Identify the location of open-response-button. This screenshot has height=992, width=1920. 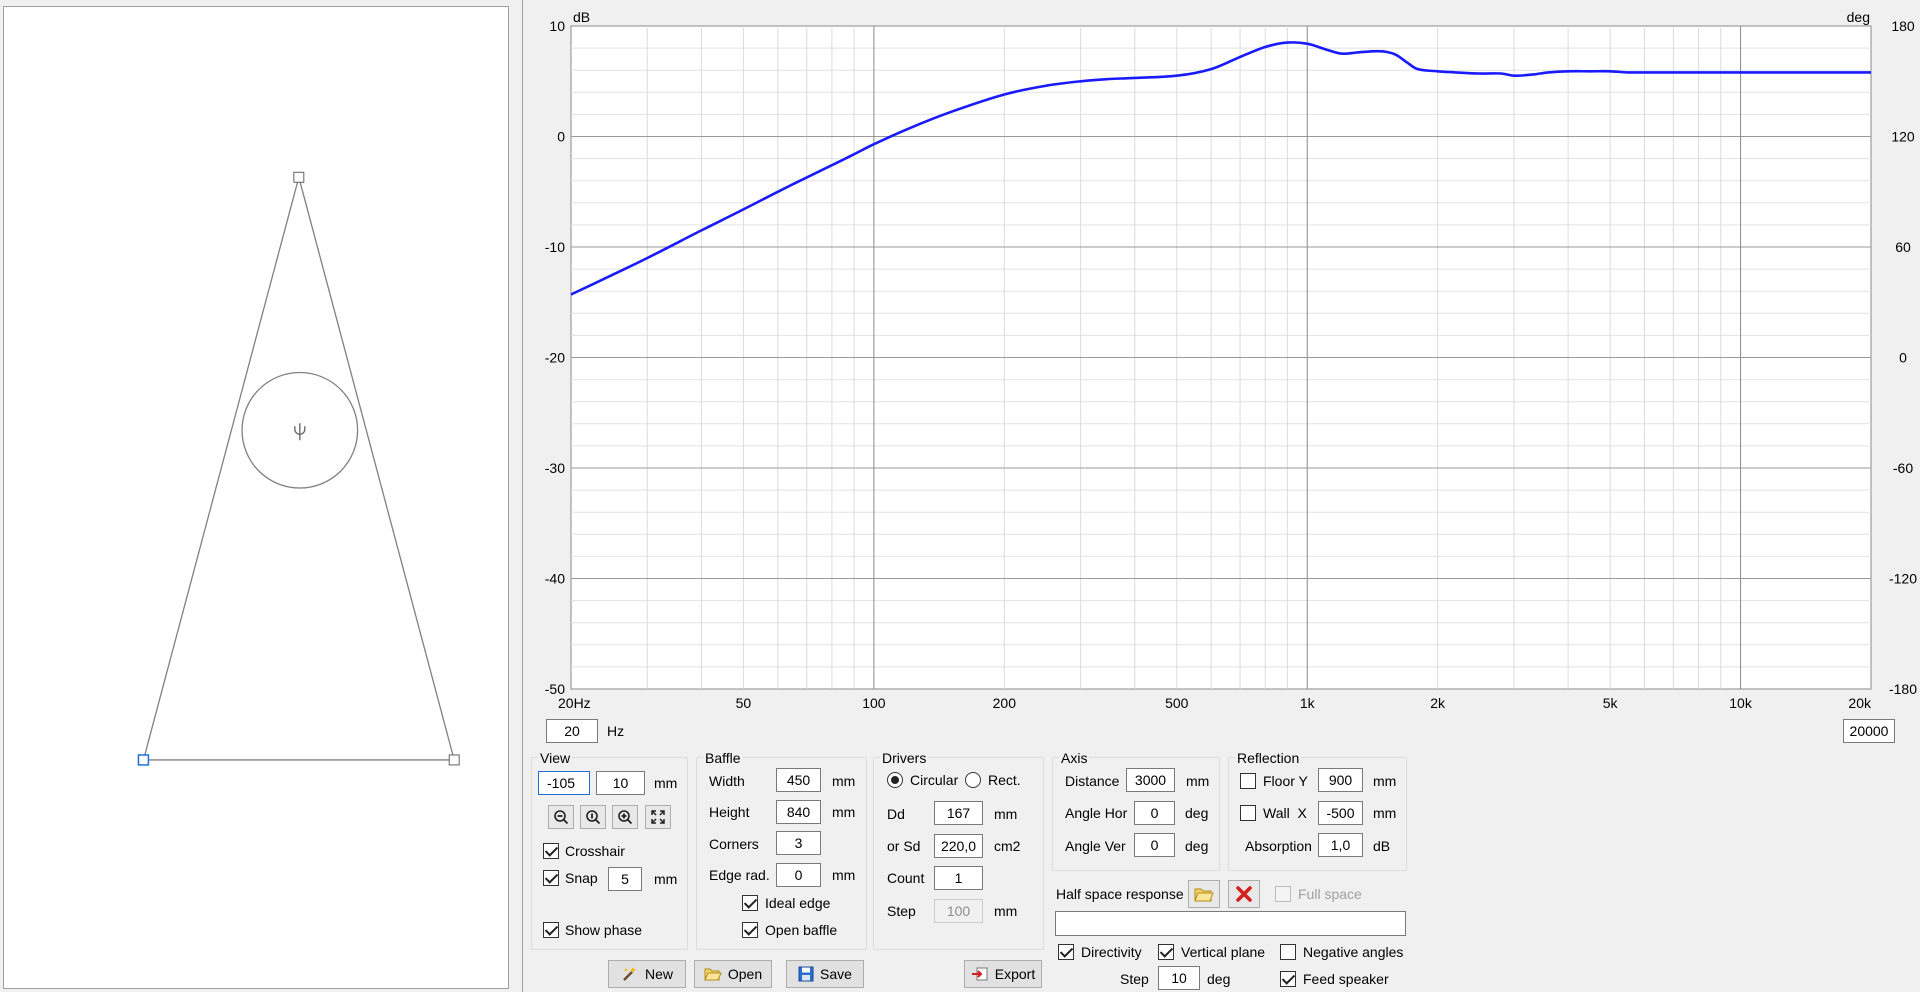
(1204, 894).